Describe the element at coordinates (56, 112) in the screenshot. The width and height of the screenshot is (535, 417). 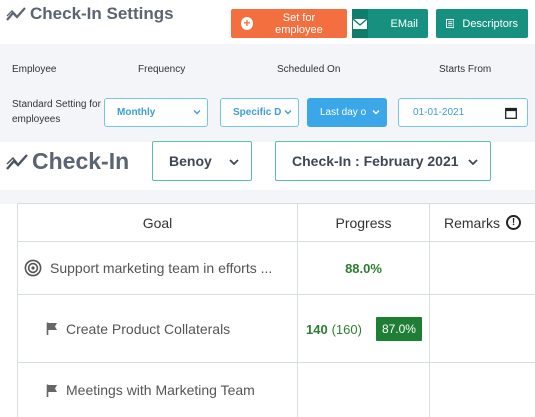
I see `standard-setting-label: Standard Setting for employees` at that location.